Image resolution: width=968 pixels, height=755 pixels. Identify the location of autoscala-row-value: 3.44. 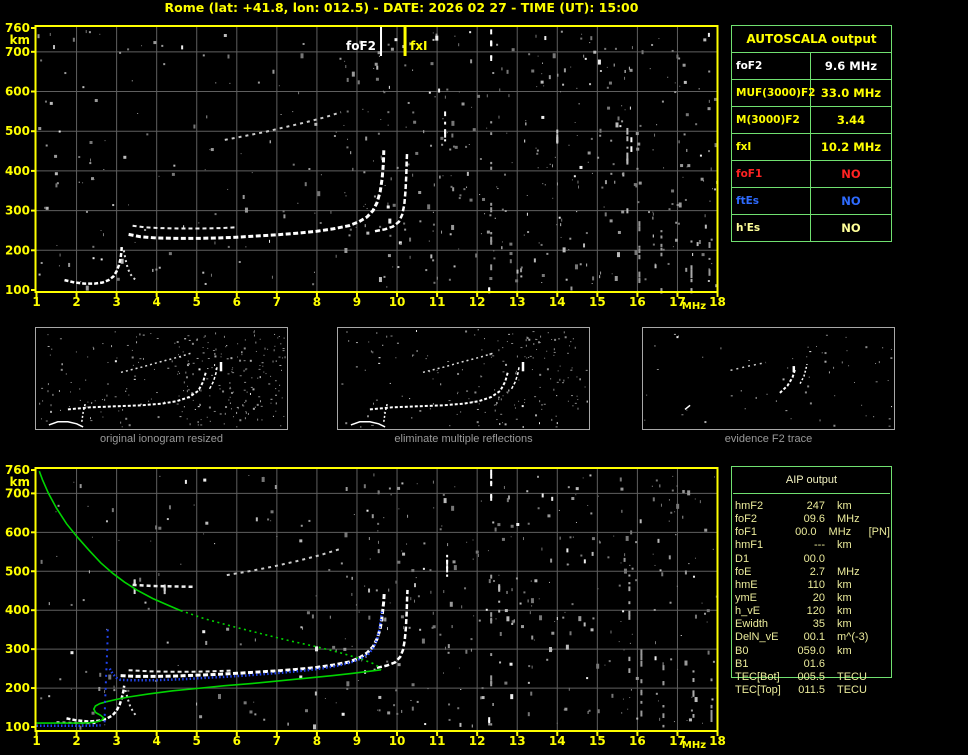
(851, 120).